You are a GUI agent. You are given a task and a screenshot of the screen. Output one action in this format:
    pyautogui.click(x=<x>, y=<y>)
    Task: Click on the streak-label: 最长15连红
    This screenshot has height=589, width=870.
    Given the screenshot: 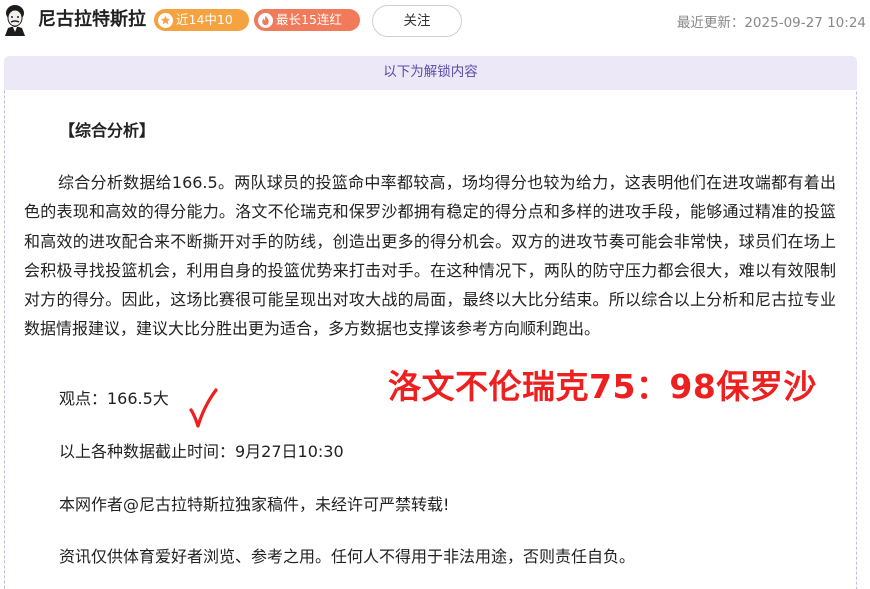 What is the action you would take?
    pyautogui.click(x=309, y=19)
    